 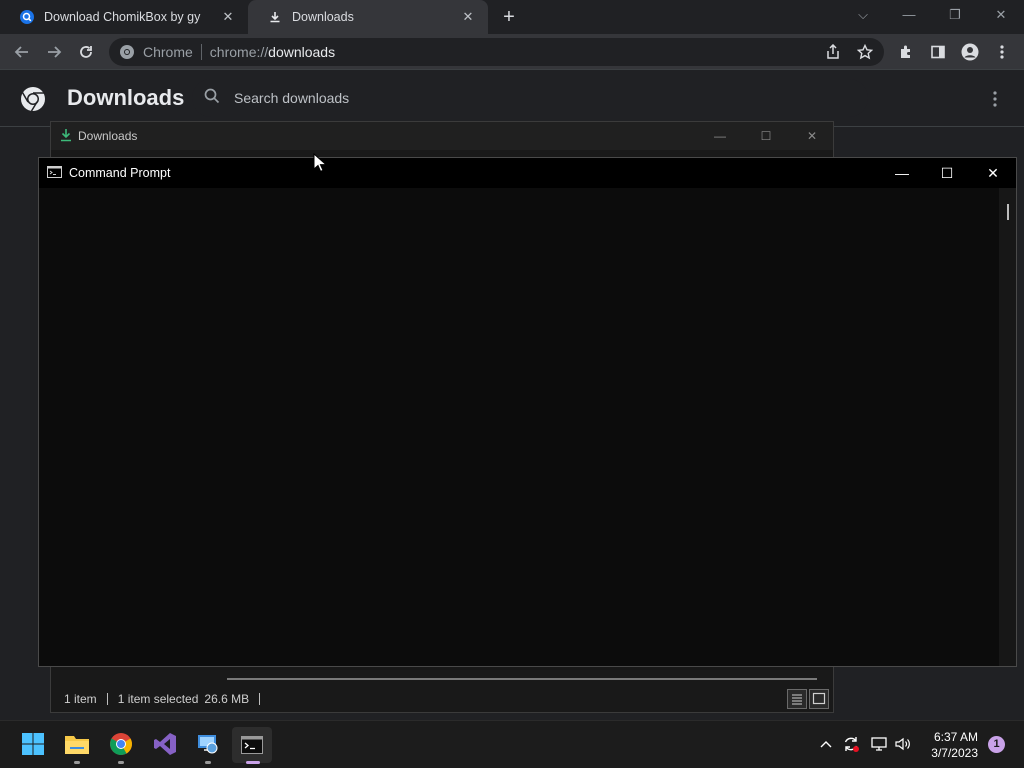 I want to click on cmd-app-icon, so click(x=54, y=173).